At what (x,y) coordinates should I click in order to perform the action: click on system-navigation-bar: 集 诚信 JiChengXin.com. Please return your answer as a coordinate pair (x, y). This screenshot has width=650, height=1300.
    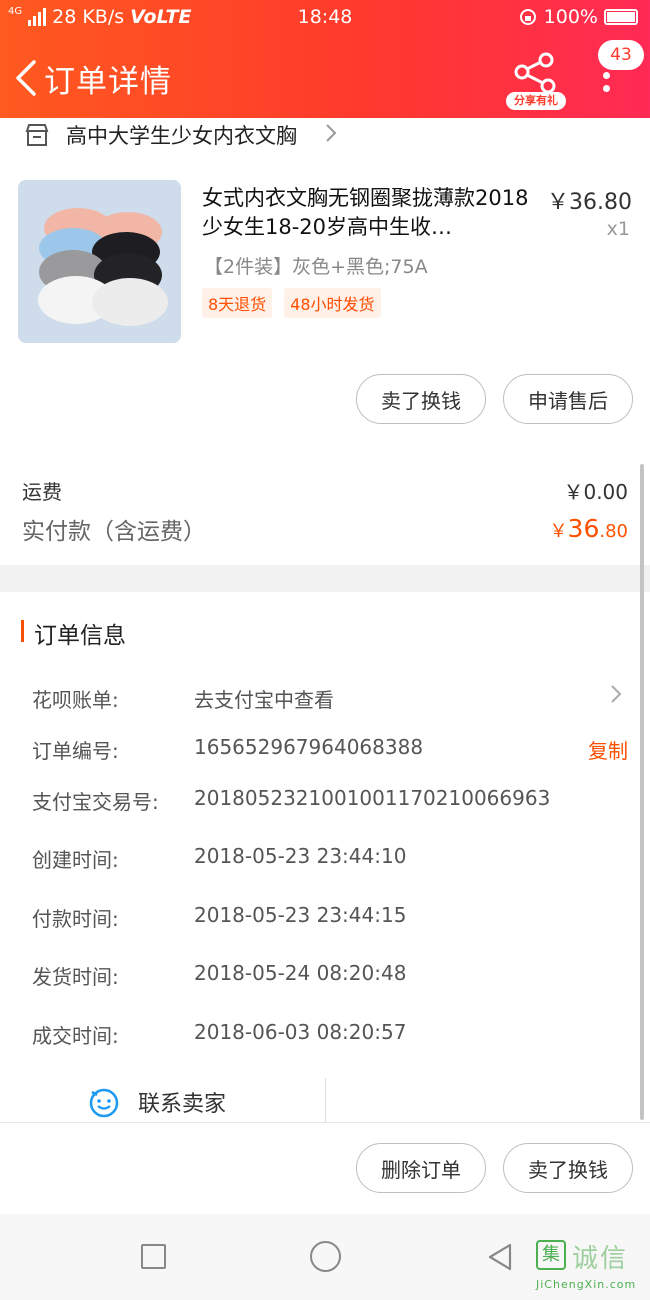
    Looking at the image, I should click on (325, 1257).